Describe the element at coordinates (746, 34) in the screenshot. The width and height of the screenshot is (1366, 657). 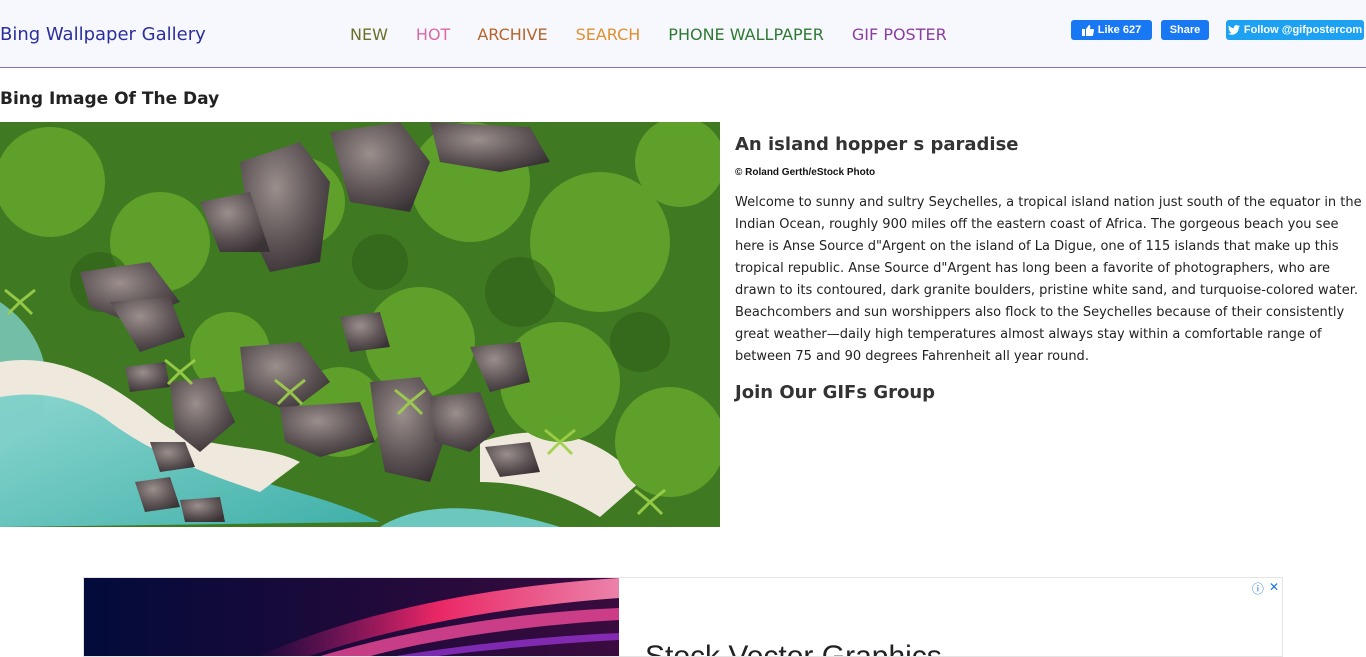
I see `nav-item-phone-wallpaper: PHONE WALLPAPER` at that location.